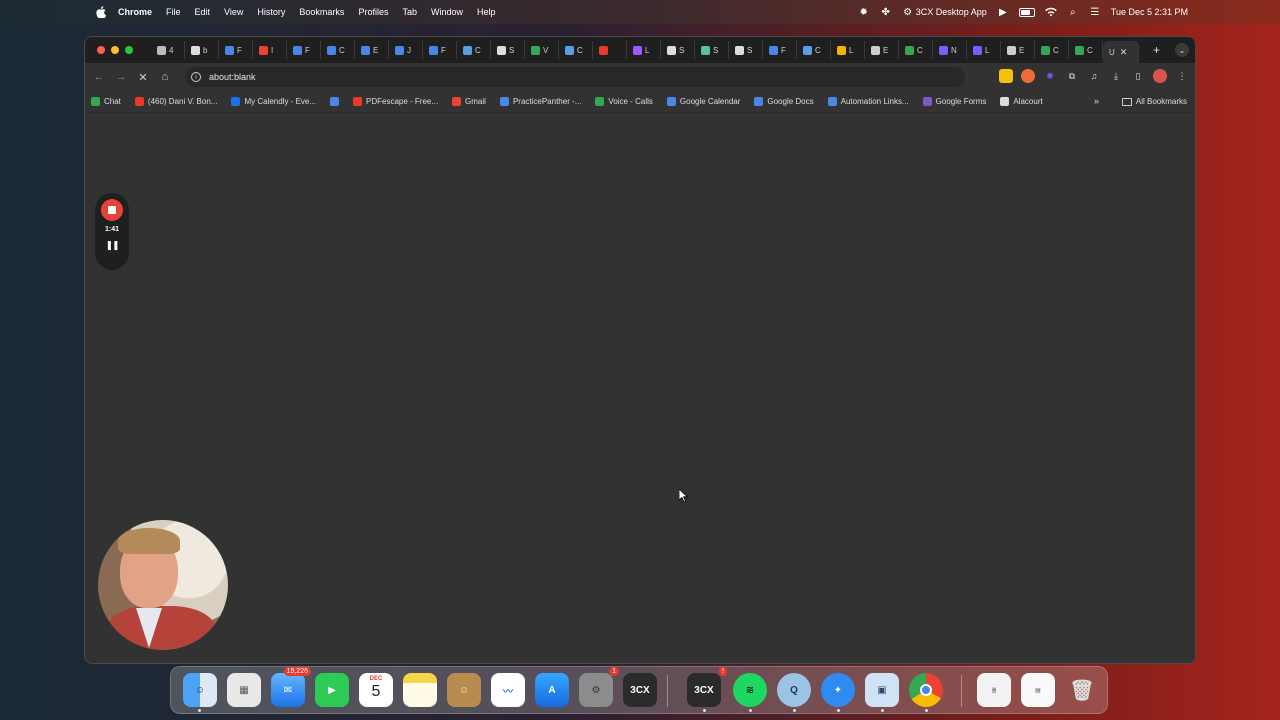 This screenshot has width=1280, height=720. I want to click on menu-profiles: Profiles, so click(373, 12).